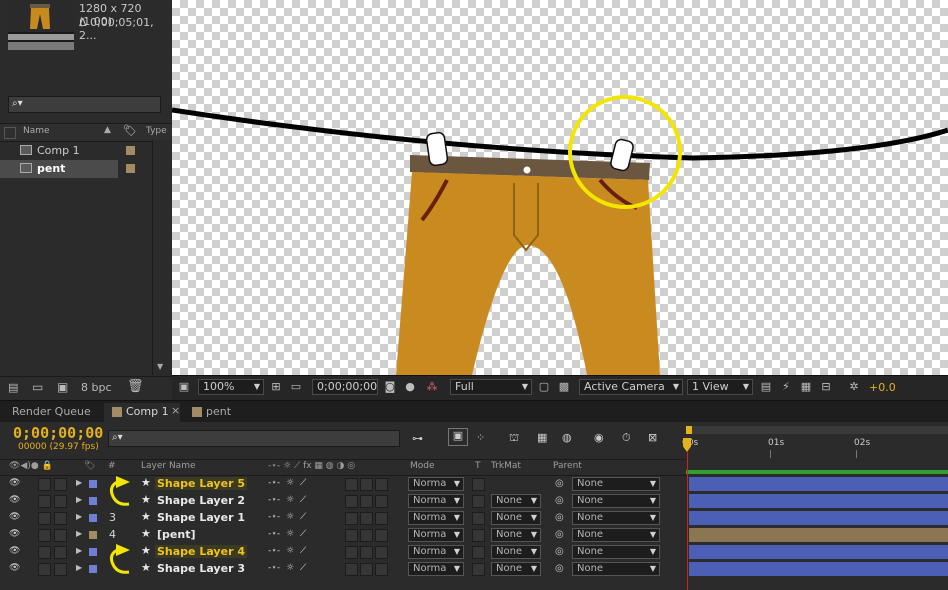  Describe the element at coordinates (201, 551) in the screenshot. I see `layer-name: Shape Layer 4` at that location.